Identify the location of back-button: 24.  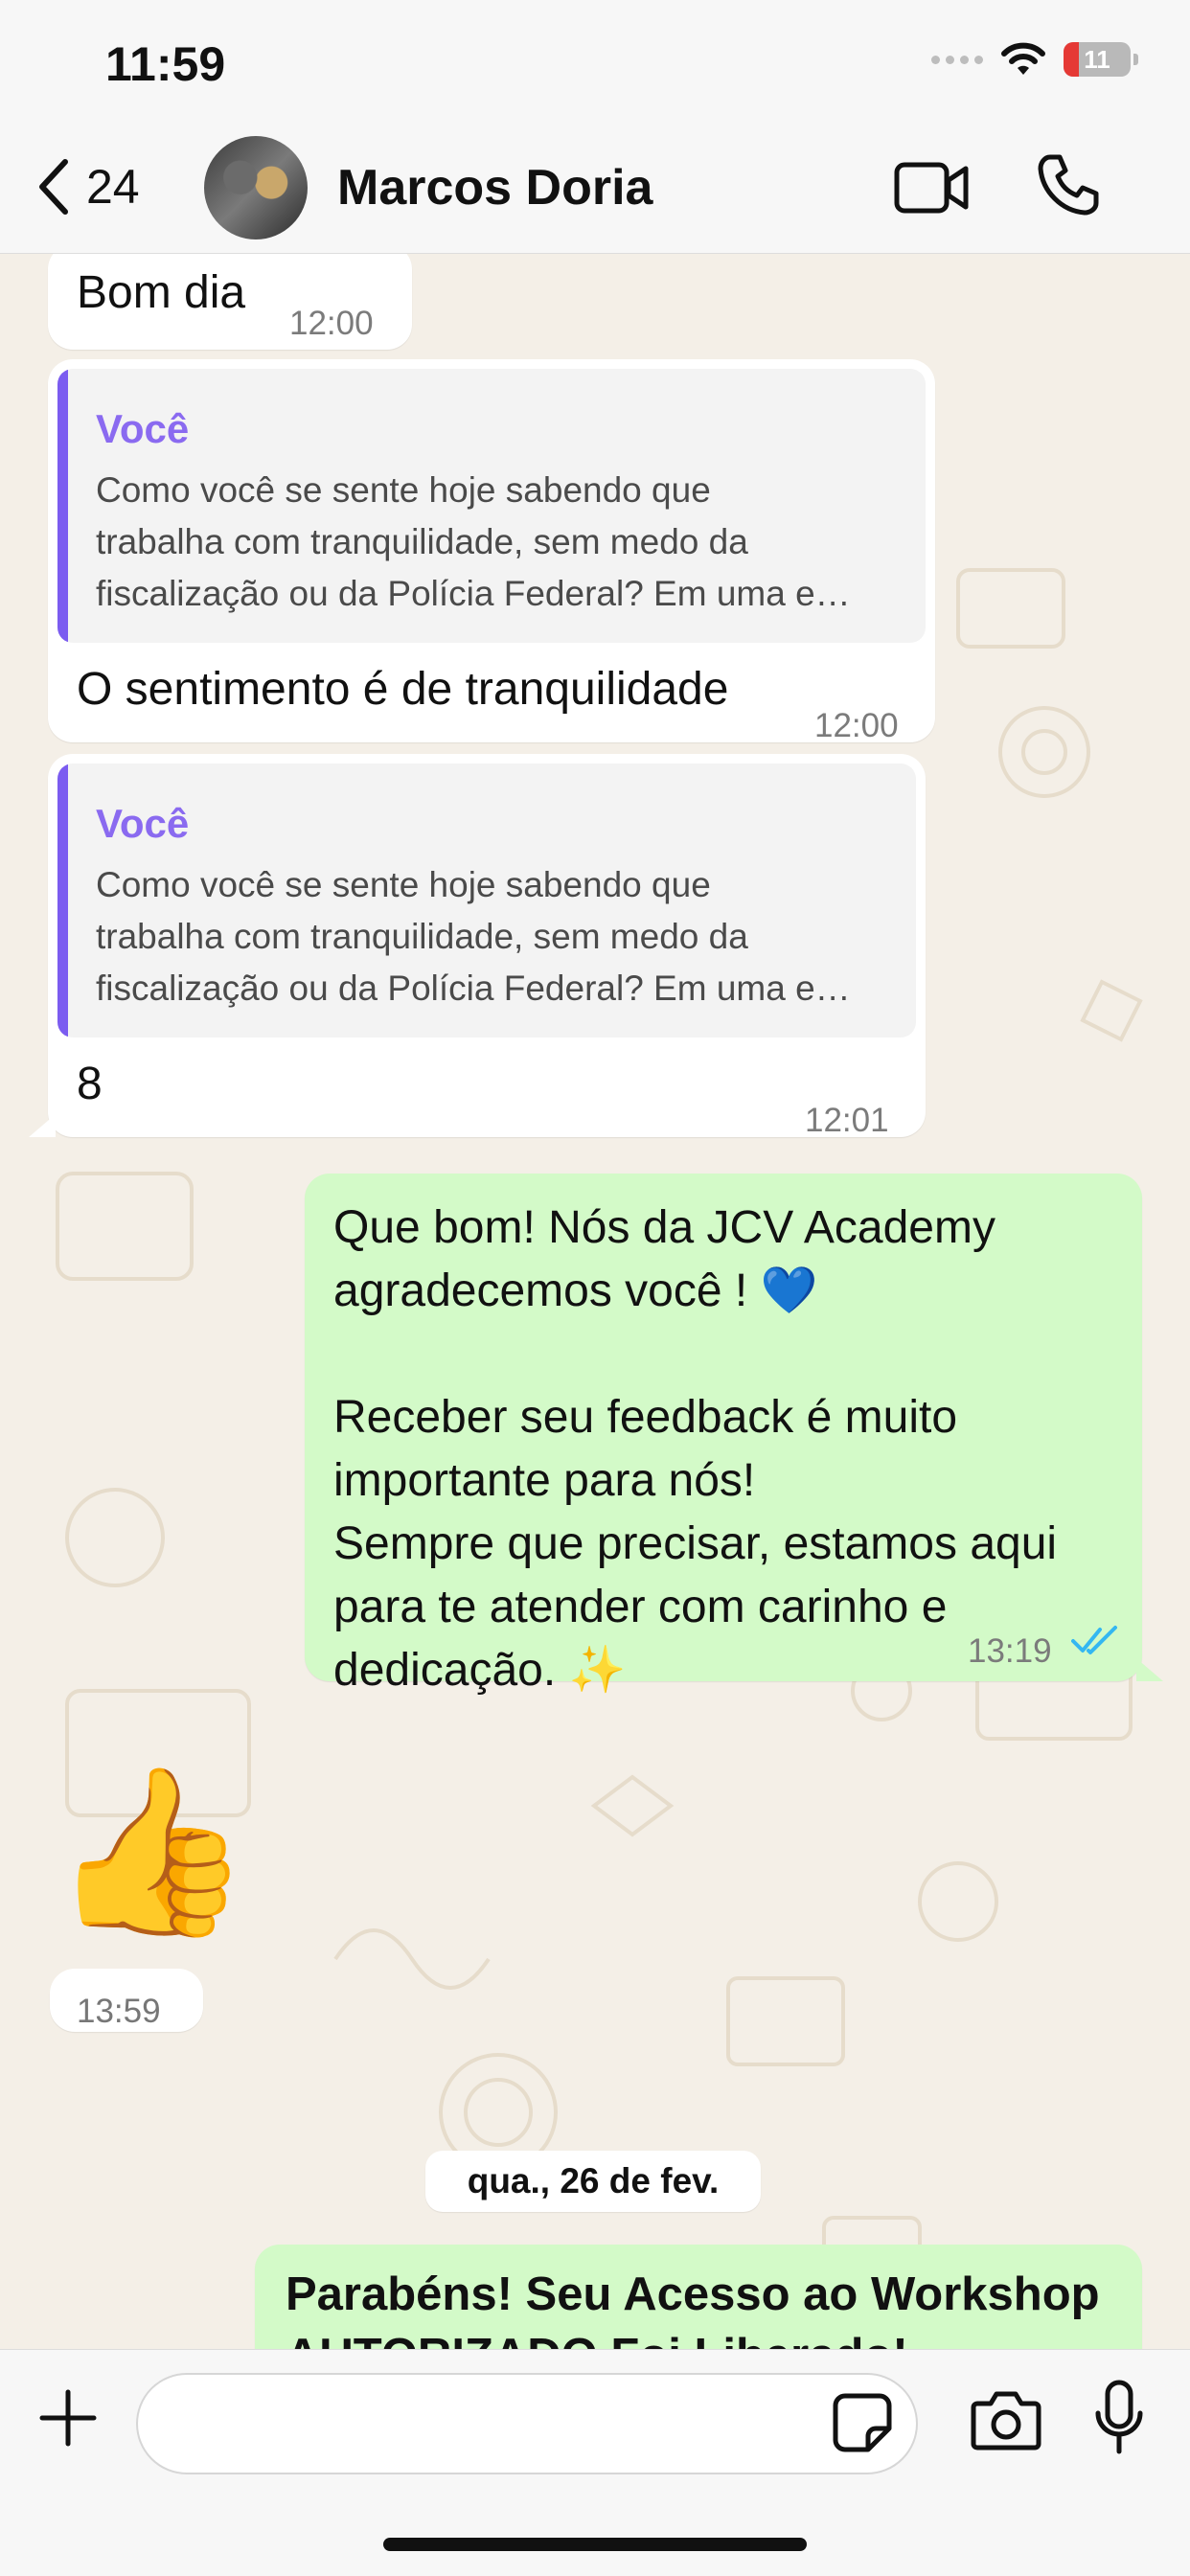
(87, 186).